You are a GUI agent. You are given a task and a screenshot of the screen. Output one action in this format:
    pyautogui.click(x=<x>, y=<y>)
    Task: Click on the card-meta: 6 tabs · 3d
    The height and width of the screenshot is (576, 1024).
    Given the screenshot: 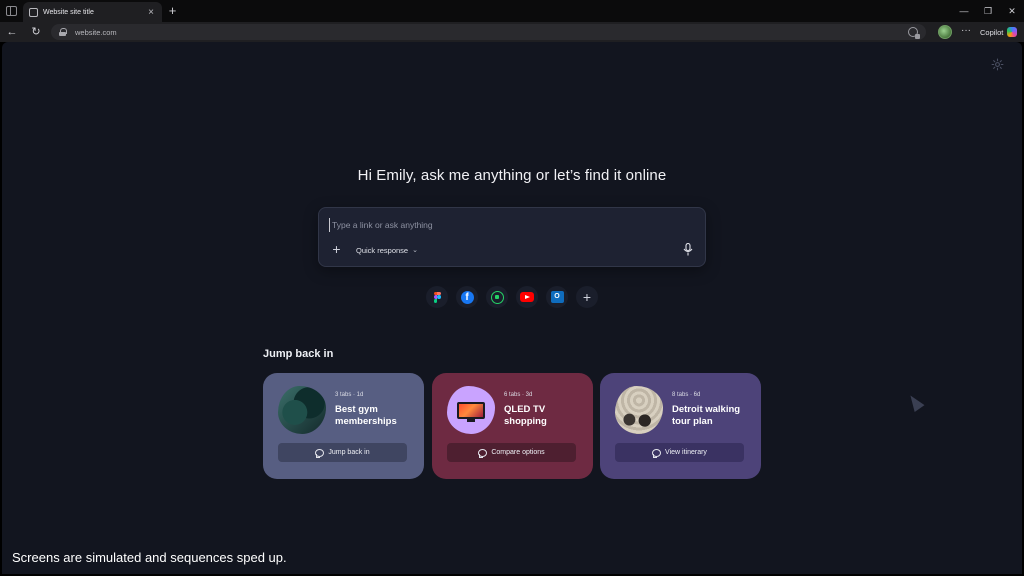 What is the action you would take?
    pyautogui.click(x=518, y=395)
    